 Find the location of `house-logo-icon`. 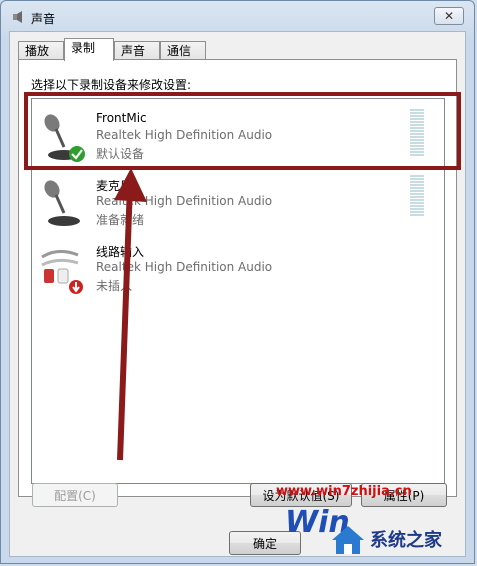

house-logo-icon is located at coordinates (348, 540).